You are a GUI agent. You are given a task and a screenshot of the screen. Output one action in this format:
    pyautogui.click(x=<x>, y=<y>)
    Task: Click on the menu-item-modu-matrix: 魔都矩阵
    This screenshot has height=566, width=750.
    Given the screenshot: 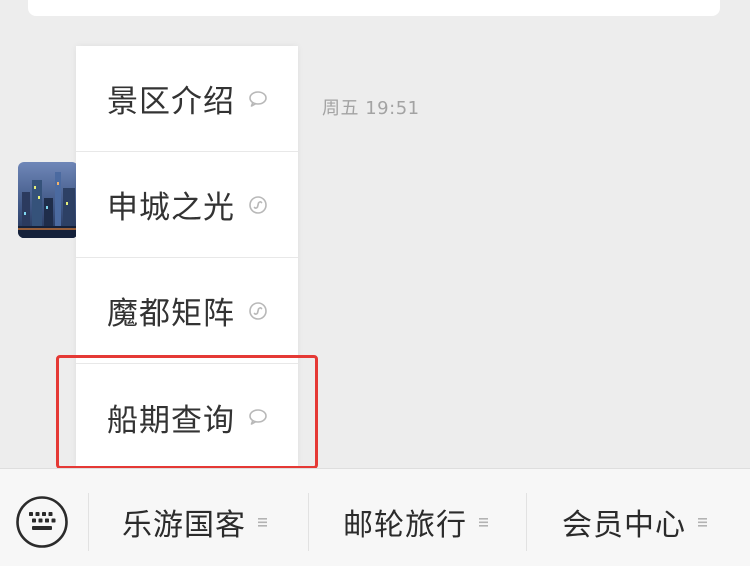 What is the action you would take?
    pyautogui.click(x=187, y=311)
    